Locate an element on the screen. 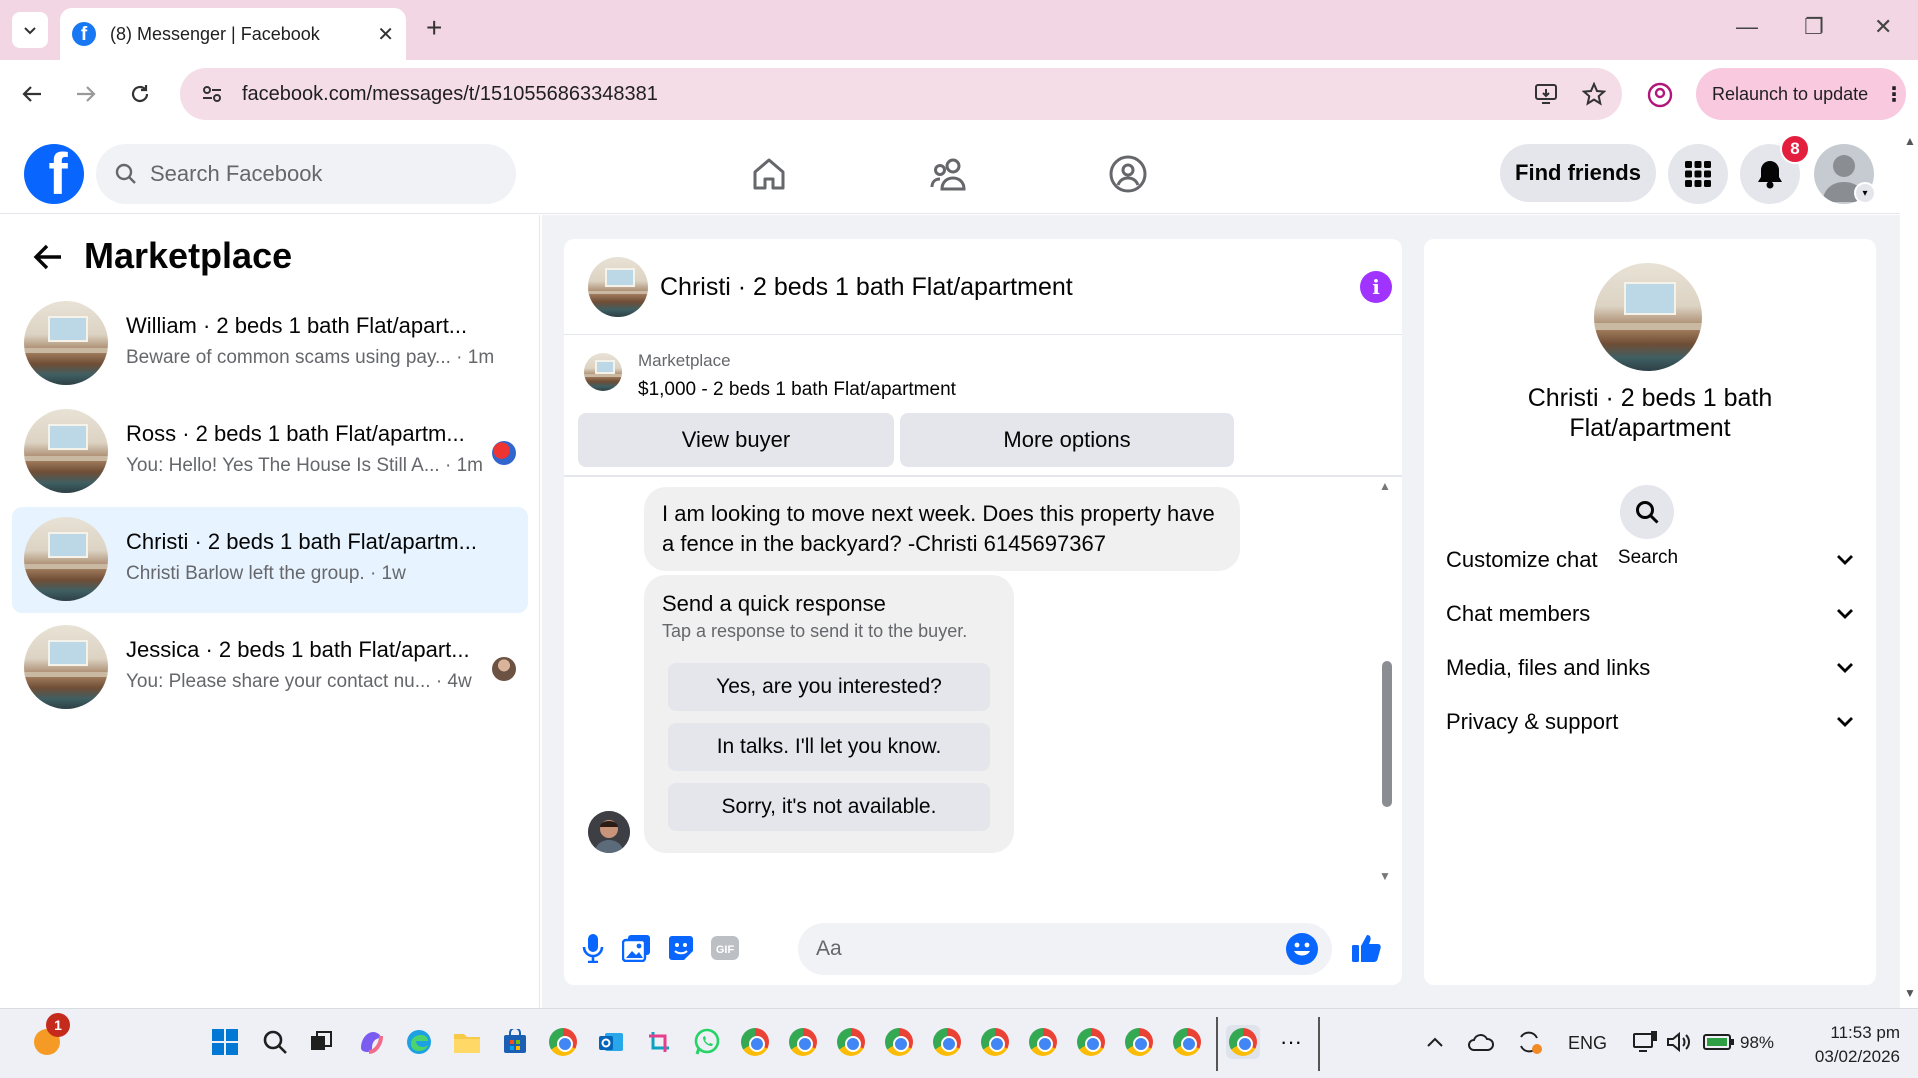  facebook-search-input: Search Facebook is located at coordinates (306, 174).